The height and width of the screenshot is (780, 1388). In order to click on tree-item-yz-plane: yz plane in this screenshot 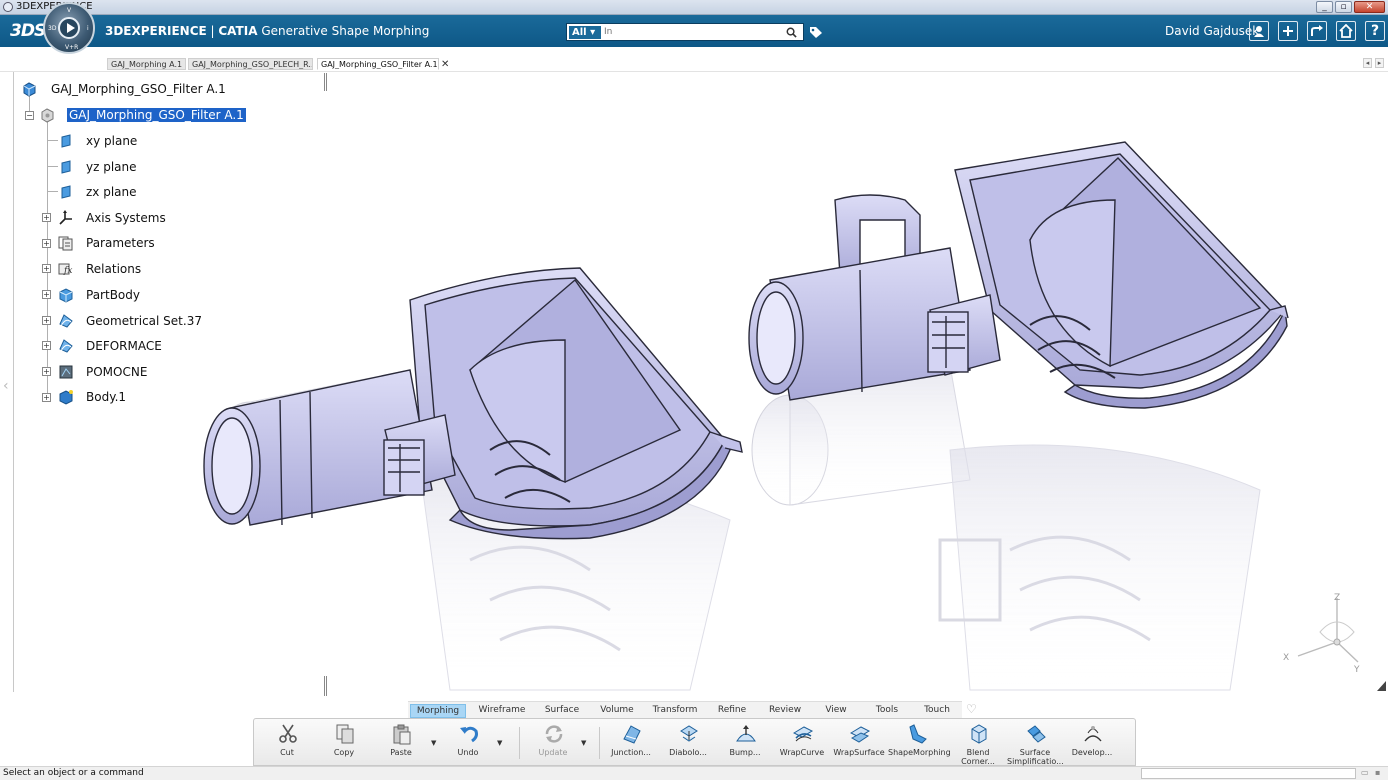, I will do `click(97, 167)`.